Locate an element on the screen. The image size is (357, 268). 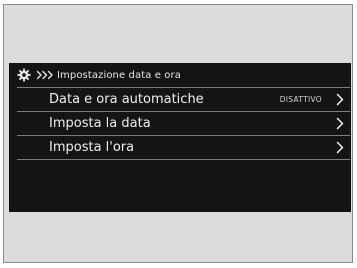
status-value: DISATTIVO is located at coordinates (300, 99).